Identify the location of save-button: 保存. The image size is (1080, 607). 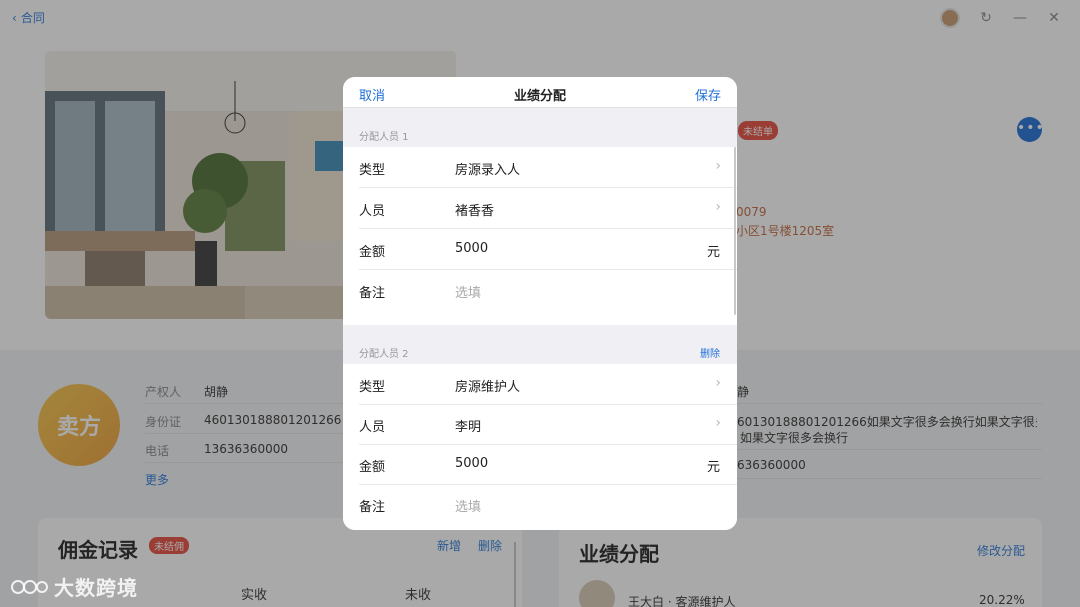
(708, 94).